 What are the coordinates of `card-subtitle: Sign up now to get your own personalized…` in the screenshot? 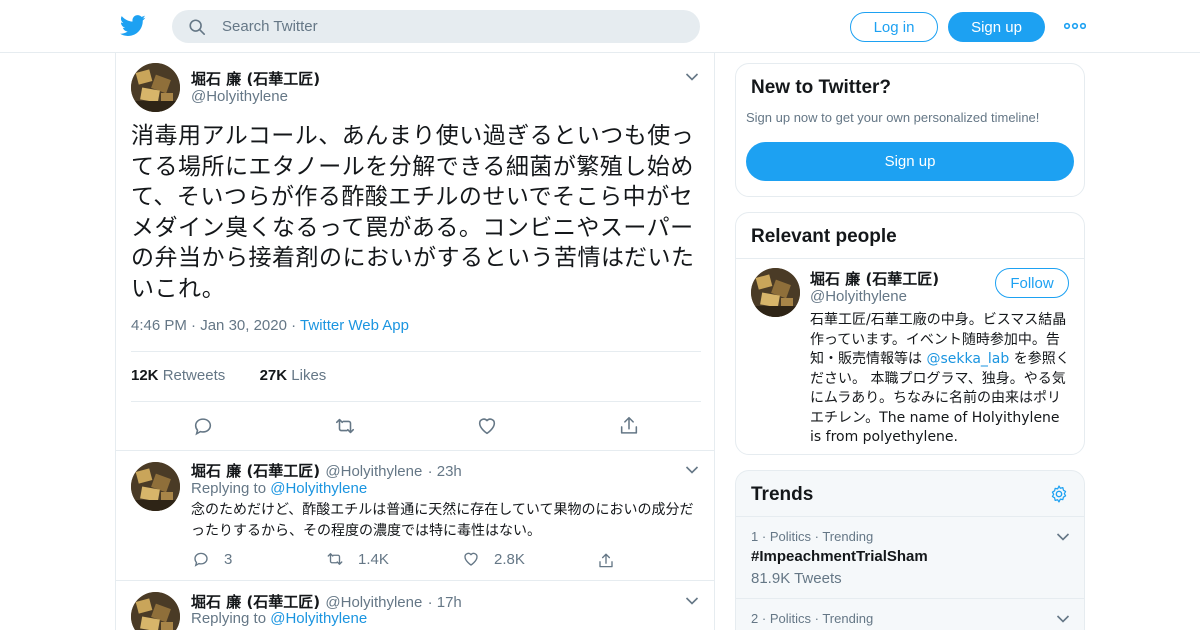 It's located at (893, 117).